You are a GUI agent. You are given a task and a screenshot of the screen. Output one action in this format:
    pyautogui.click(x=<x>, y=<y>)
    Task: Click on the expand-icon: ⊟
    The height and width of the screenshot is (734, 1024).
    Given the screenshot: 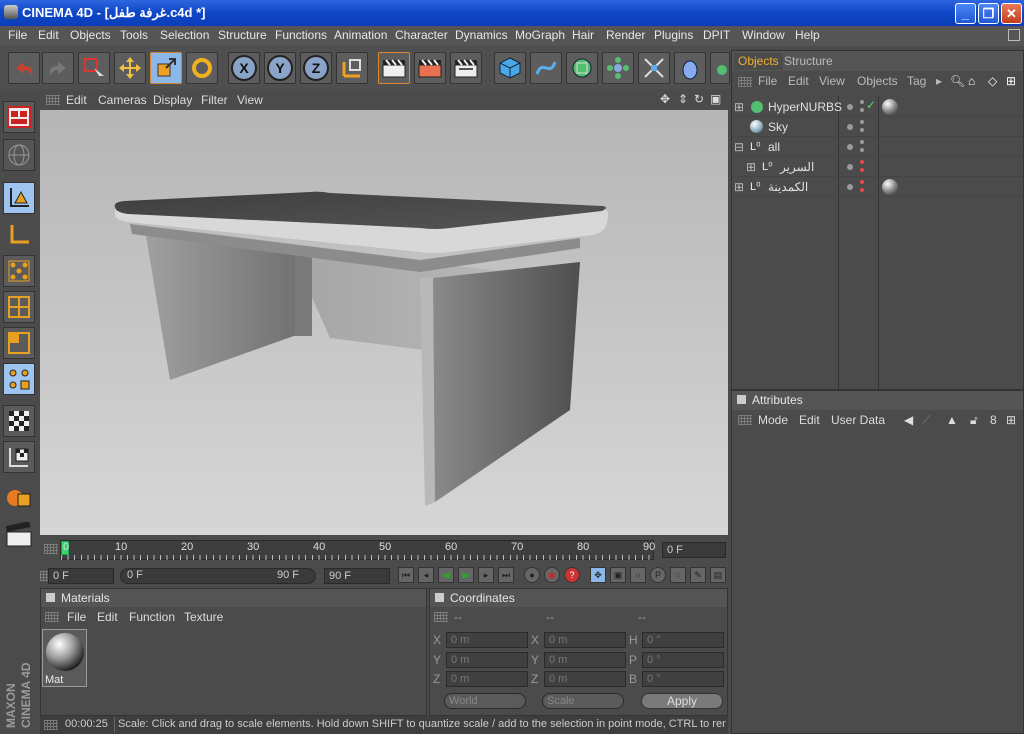 What is the action you would take?
    pyautogui.click(x=739, y=147)
    